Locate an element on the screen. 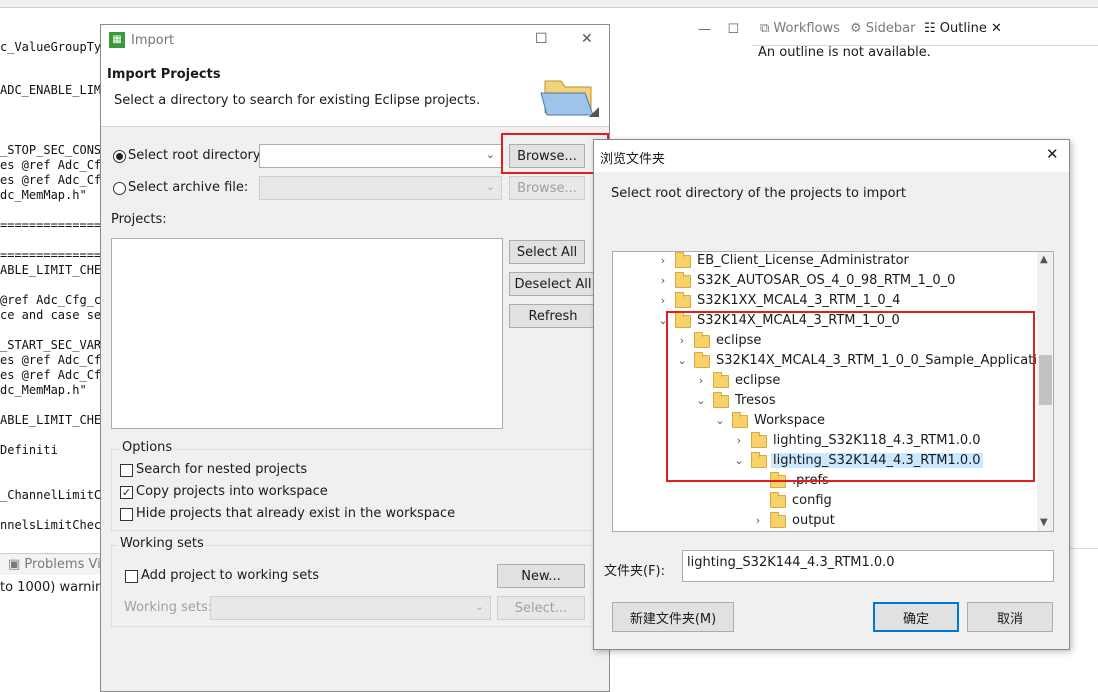  tree-item-label: output is located at coordinates (813, 520).